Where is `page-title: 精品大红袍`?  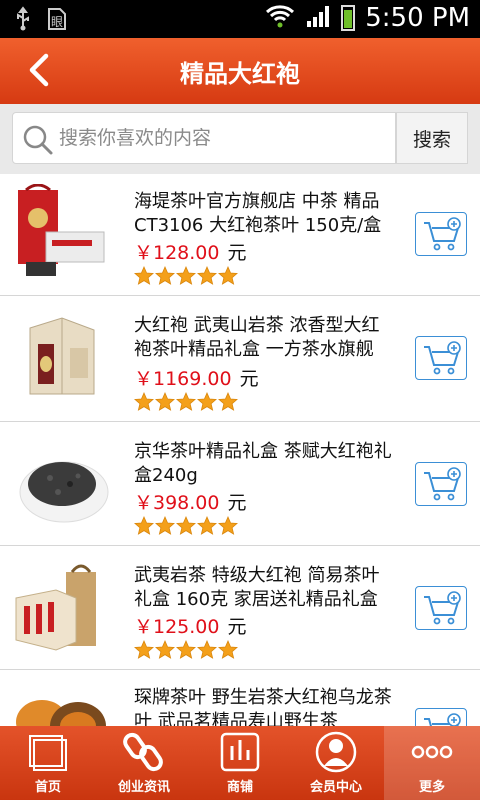 page-title: 精品大红袍 is located at coordinates (240, 74).